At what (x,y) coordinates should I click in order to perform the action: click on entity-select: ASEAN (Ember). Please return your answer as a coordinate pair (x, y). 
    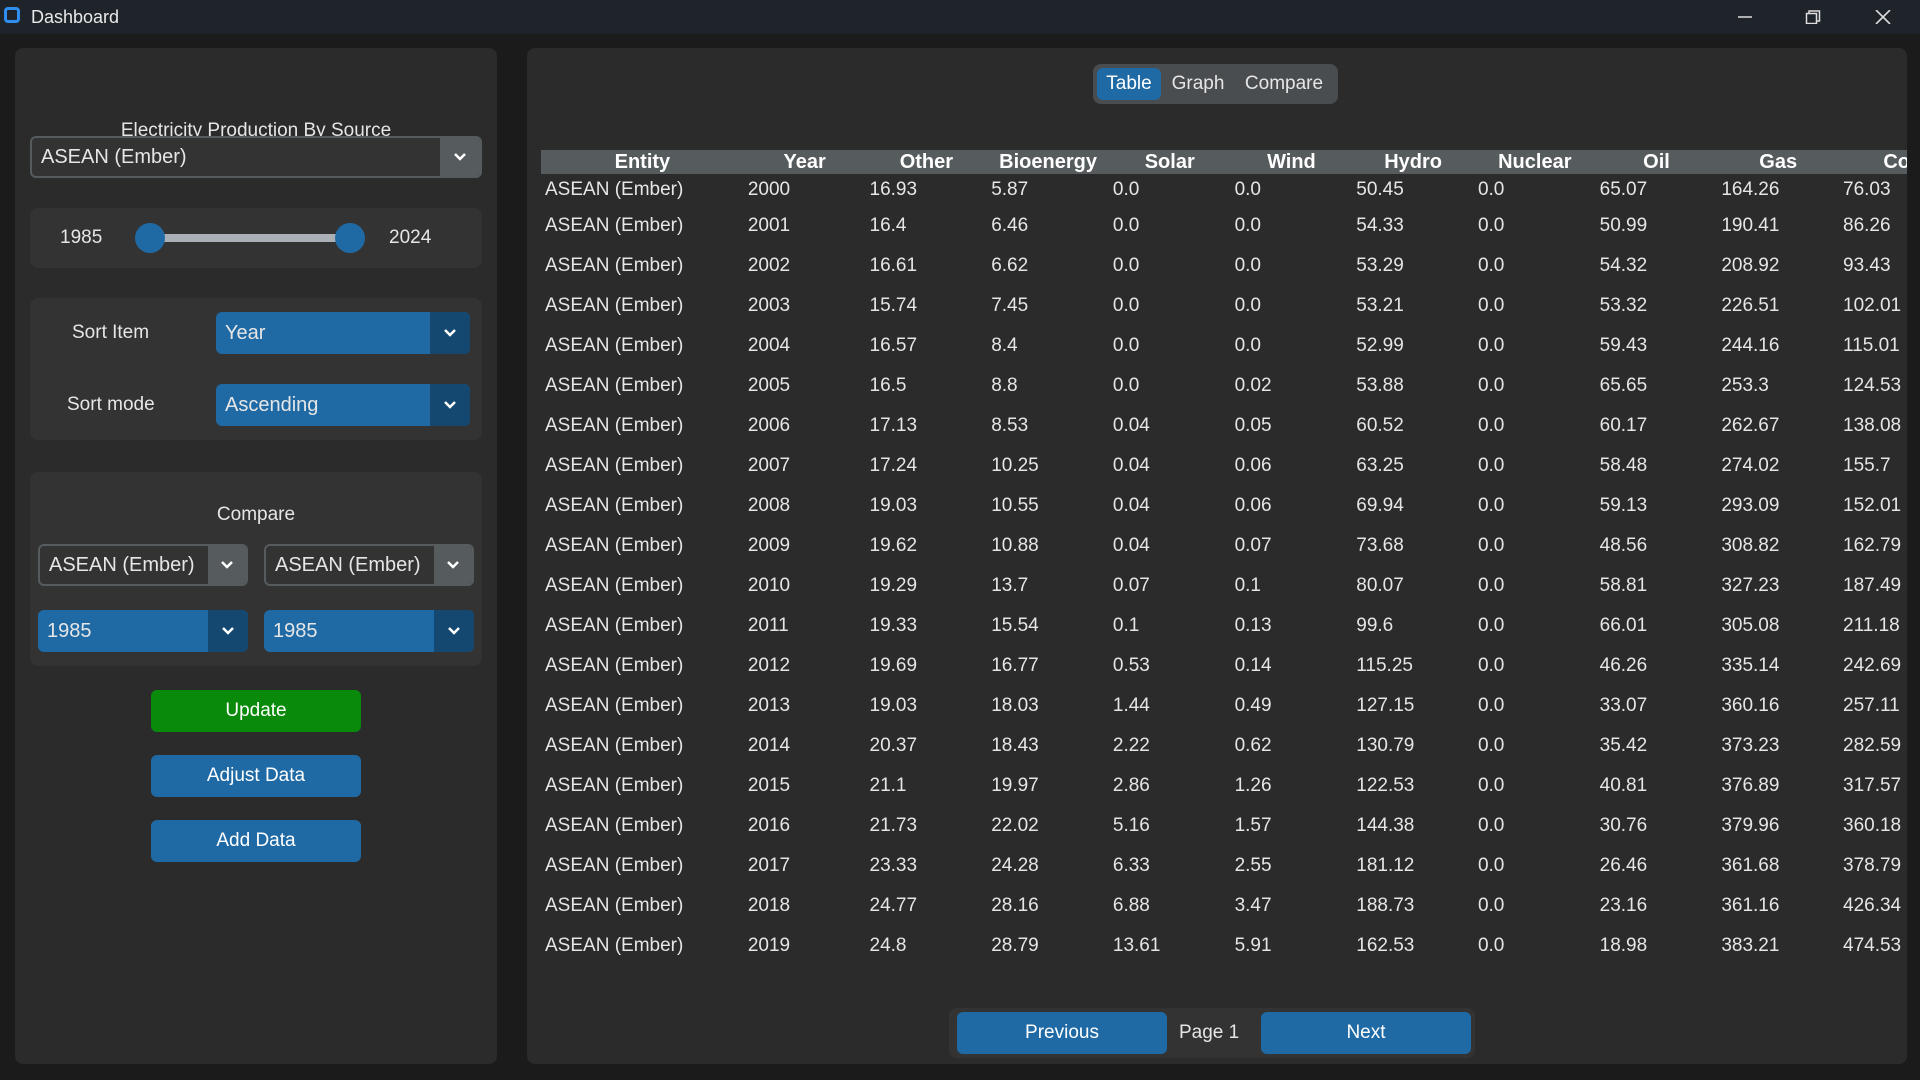
    Looking at the image, I should click on (256, 157).